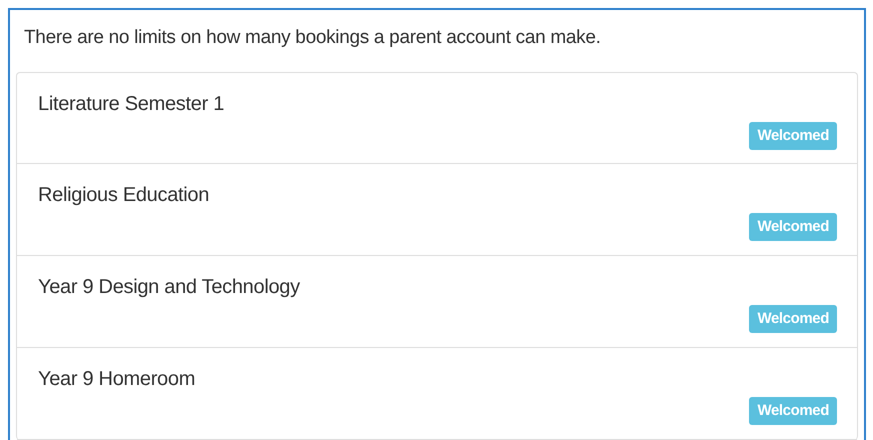 This screenshot has height=440, width=873. I want to click on booking-title: Year 9 Homeroom, so click(117, 379).